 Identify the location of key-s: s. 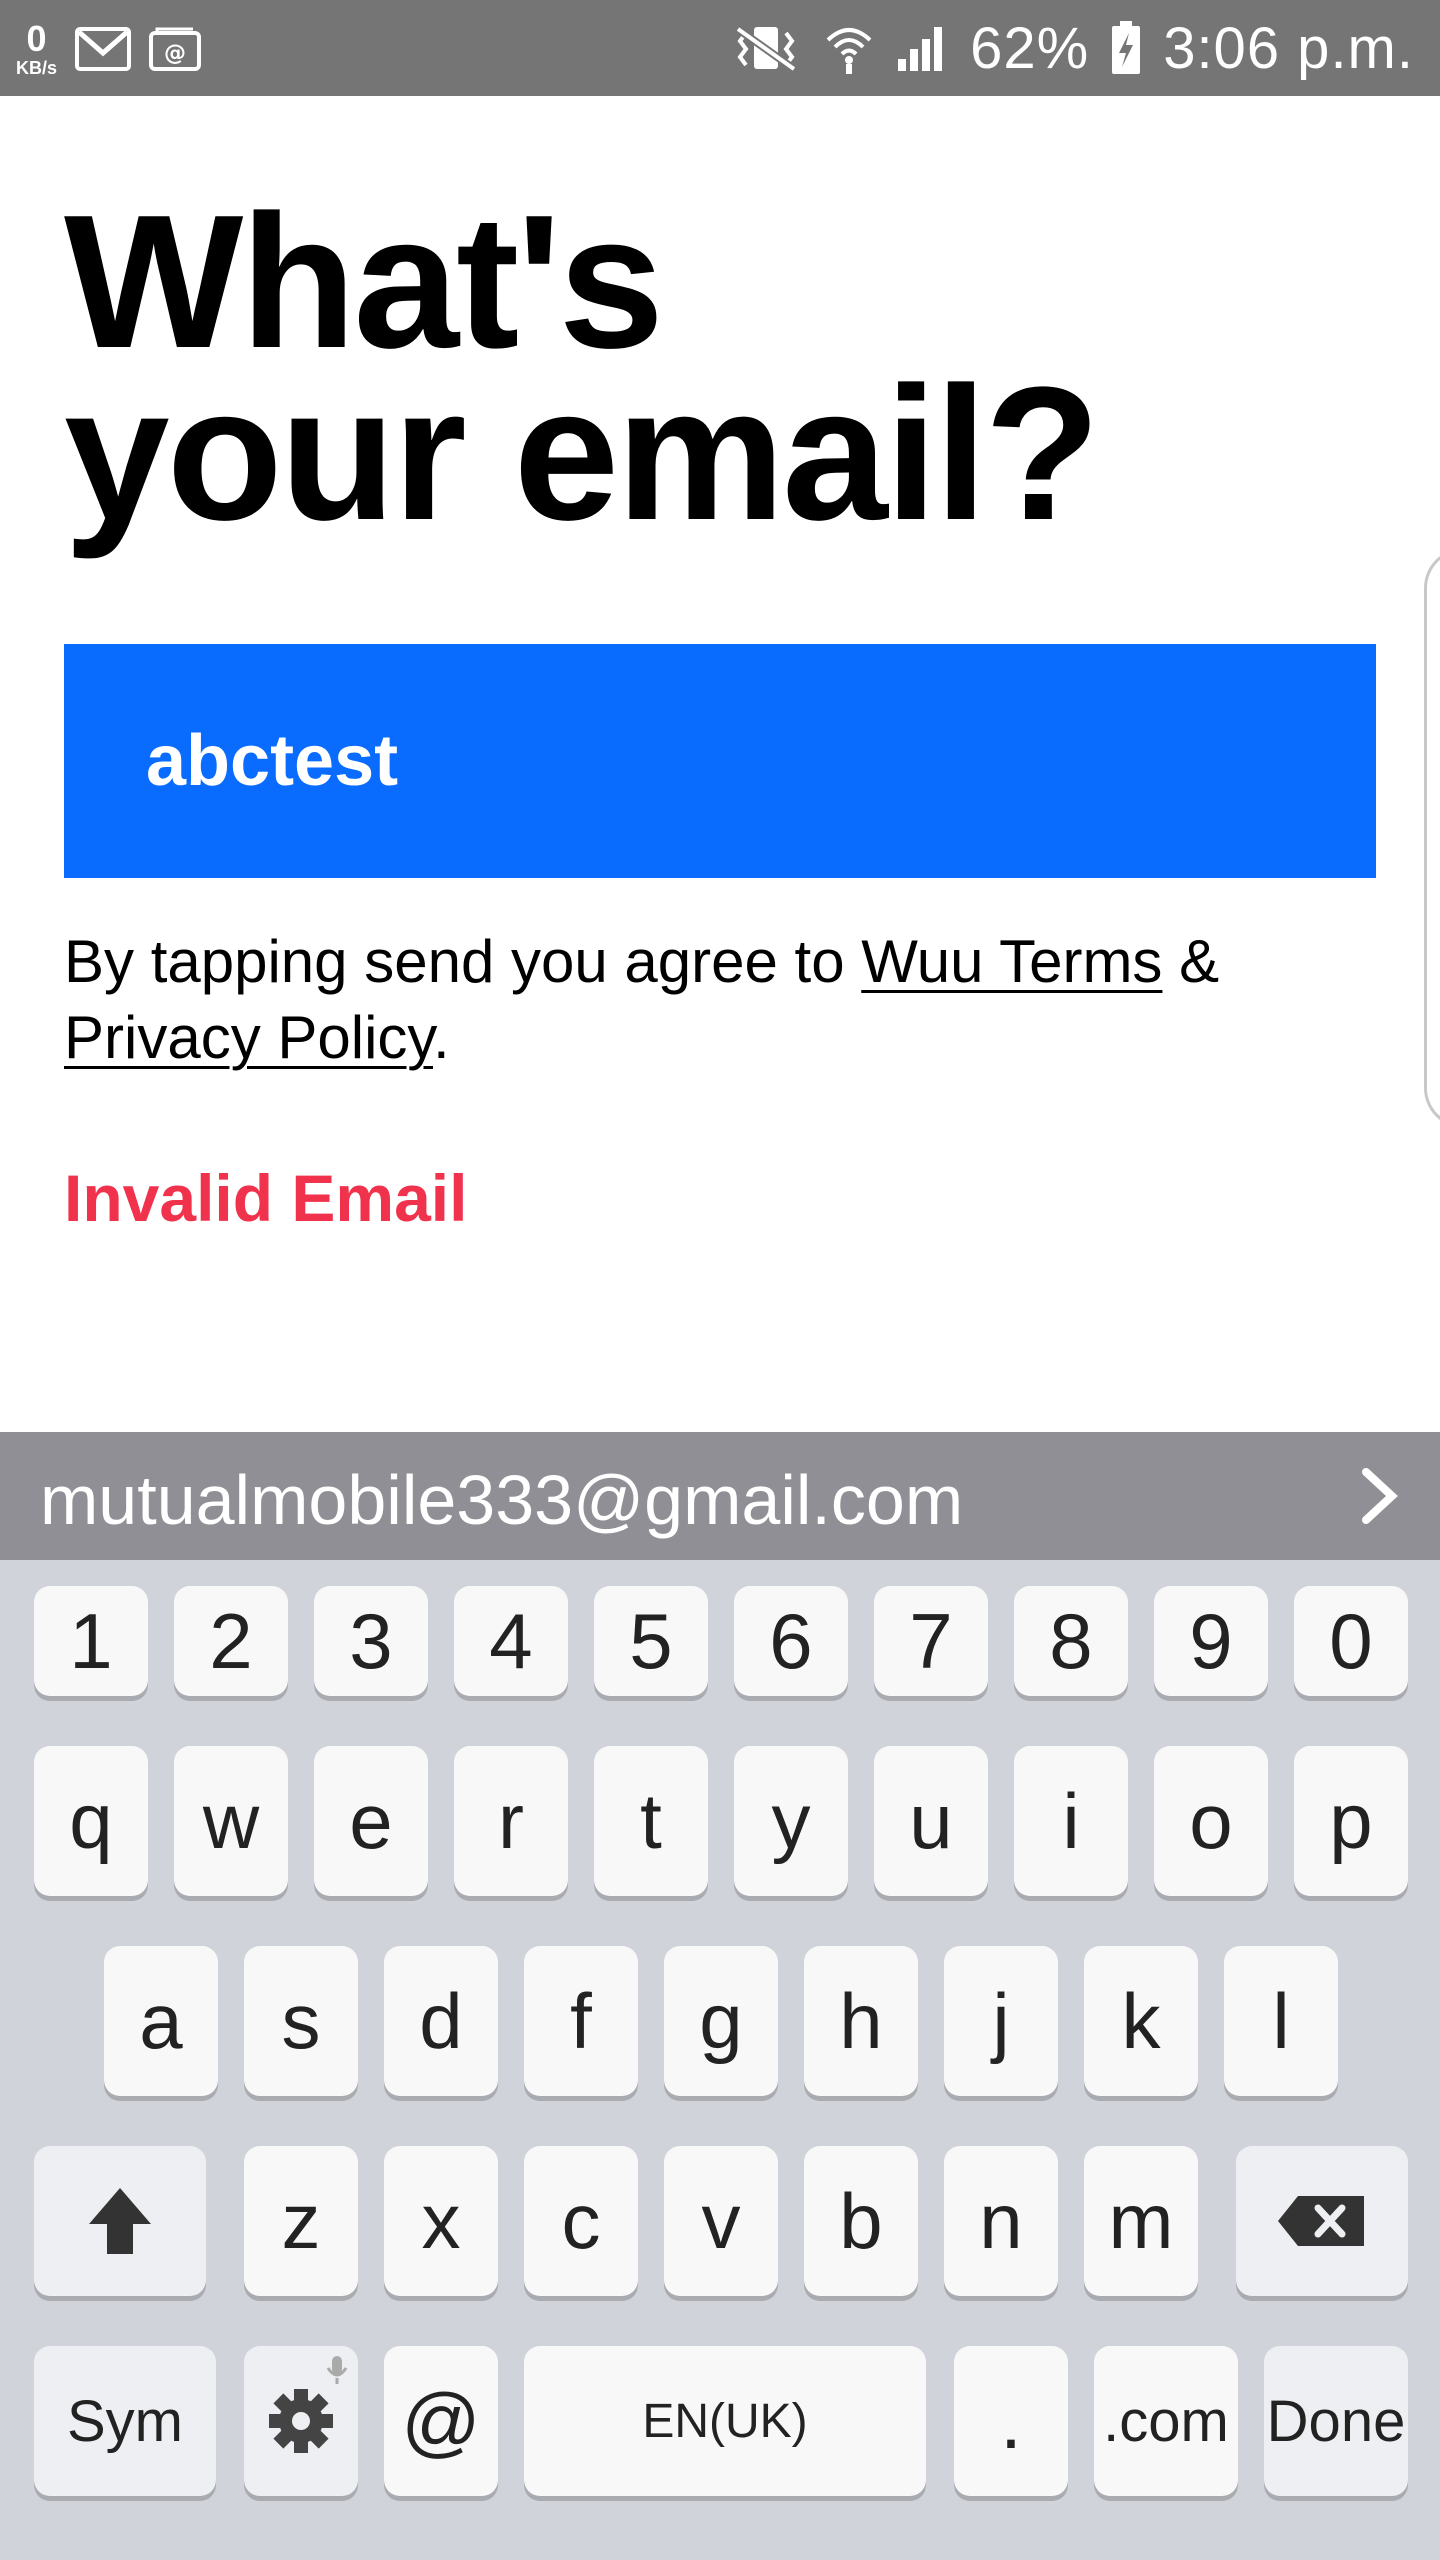
(301, 2021).